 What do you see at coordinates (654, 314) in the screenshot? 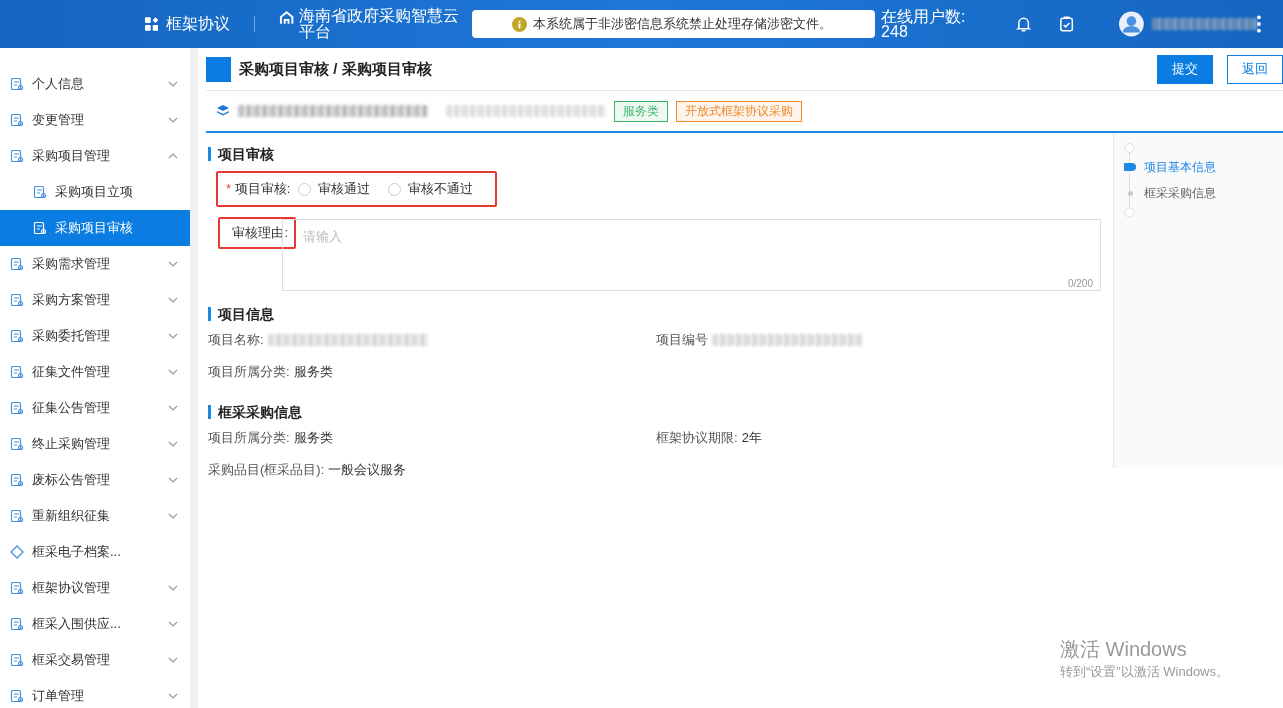
I see `section-title: 项目信息` at bounding box center [654, 314].